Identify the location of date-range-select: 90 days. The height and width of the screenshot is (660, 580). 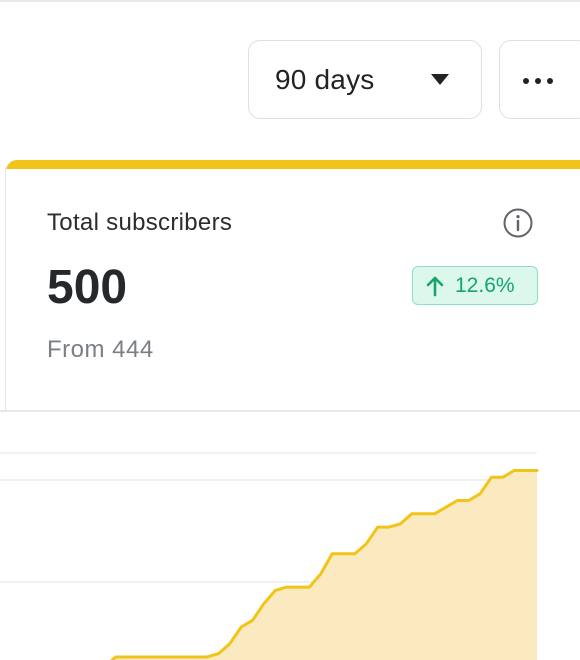
(365, 79).